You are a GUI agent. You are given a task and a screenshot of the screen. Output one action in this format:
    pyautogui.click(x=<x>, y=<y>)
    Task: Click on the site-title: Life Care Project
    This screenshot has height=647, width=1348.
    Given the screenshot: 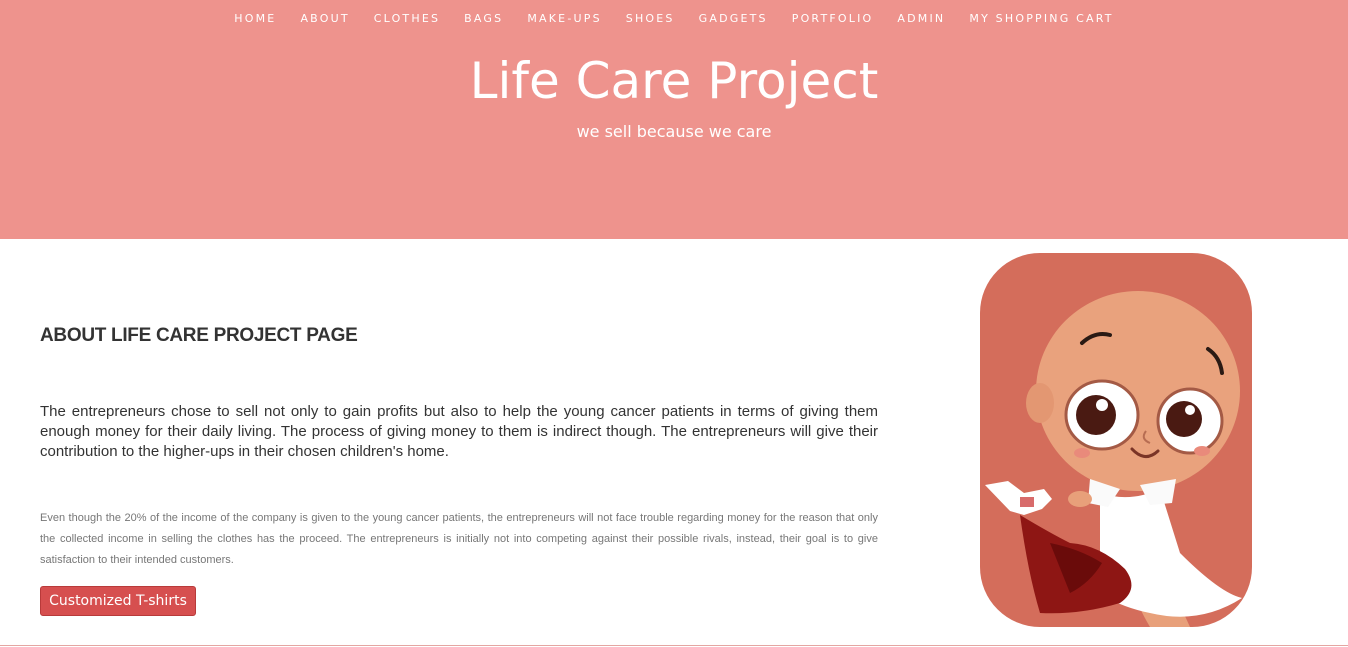 What is the action you would take?
    pyautogui.click(x=674, y=81)
    